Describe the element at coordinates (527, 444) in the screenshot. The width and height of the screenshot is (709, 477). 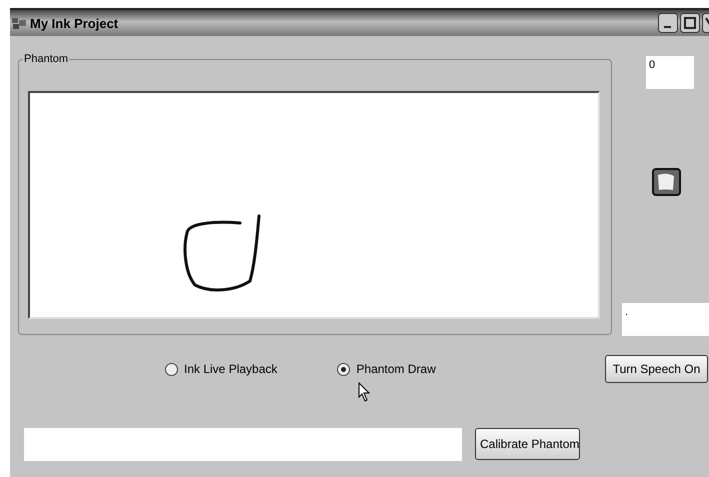
I see `calibrate-button: Calibrate Phantom` at that location.